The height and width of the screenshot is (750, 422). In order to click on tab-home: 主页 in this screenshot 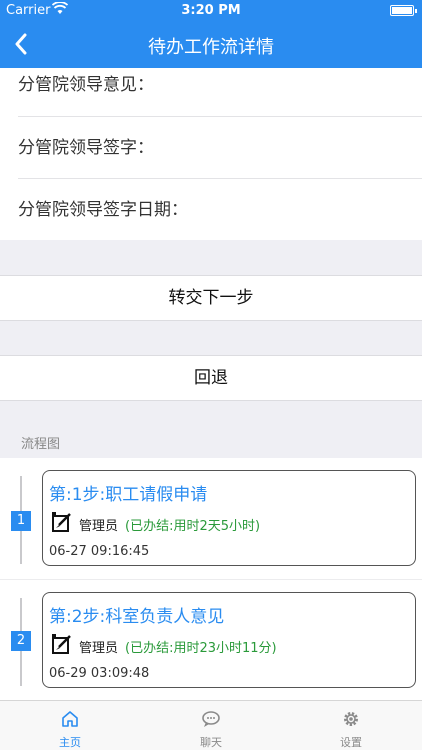, I will do `click(70, 725)`.